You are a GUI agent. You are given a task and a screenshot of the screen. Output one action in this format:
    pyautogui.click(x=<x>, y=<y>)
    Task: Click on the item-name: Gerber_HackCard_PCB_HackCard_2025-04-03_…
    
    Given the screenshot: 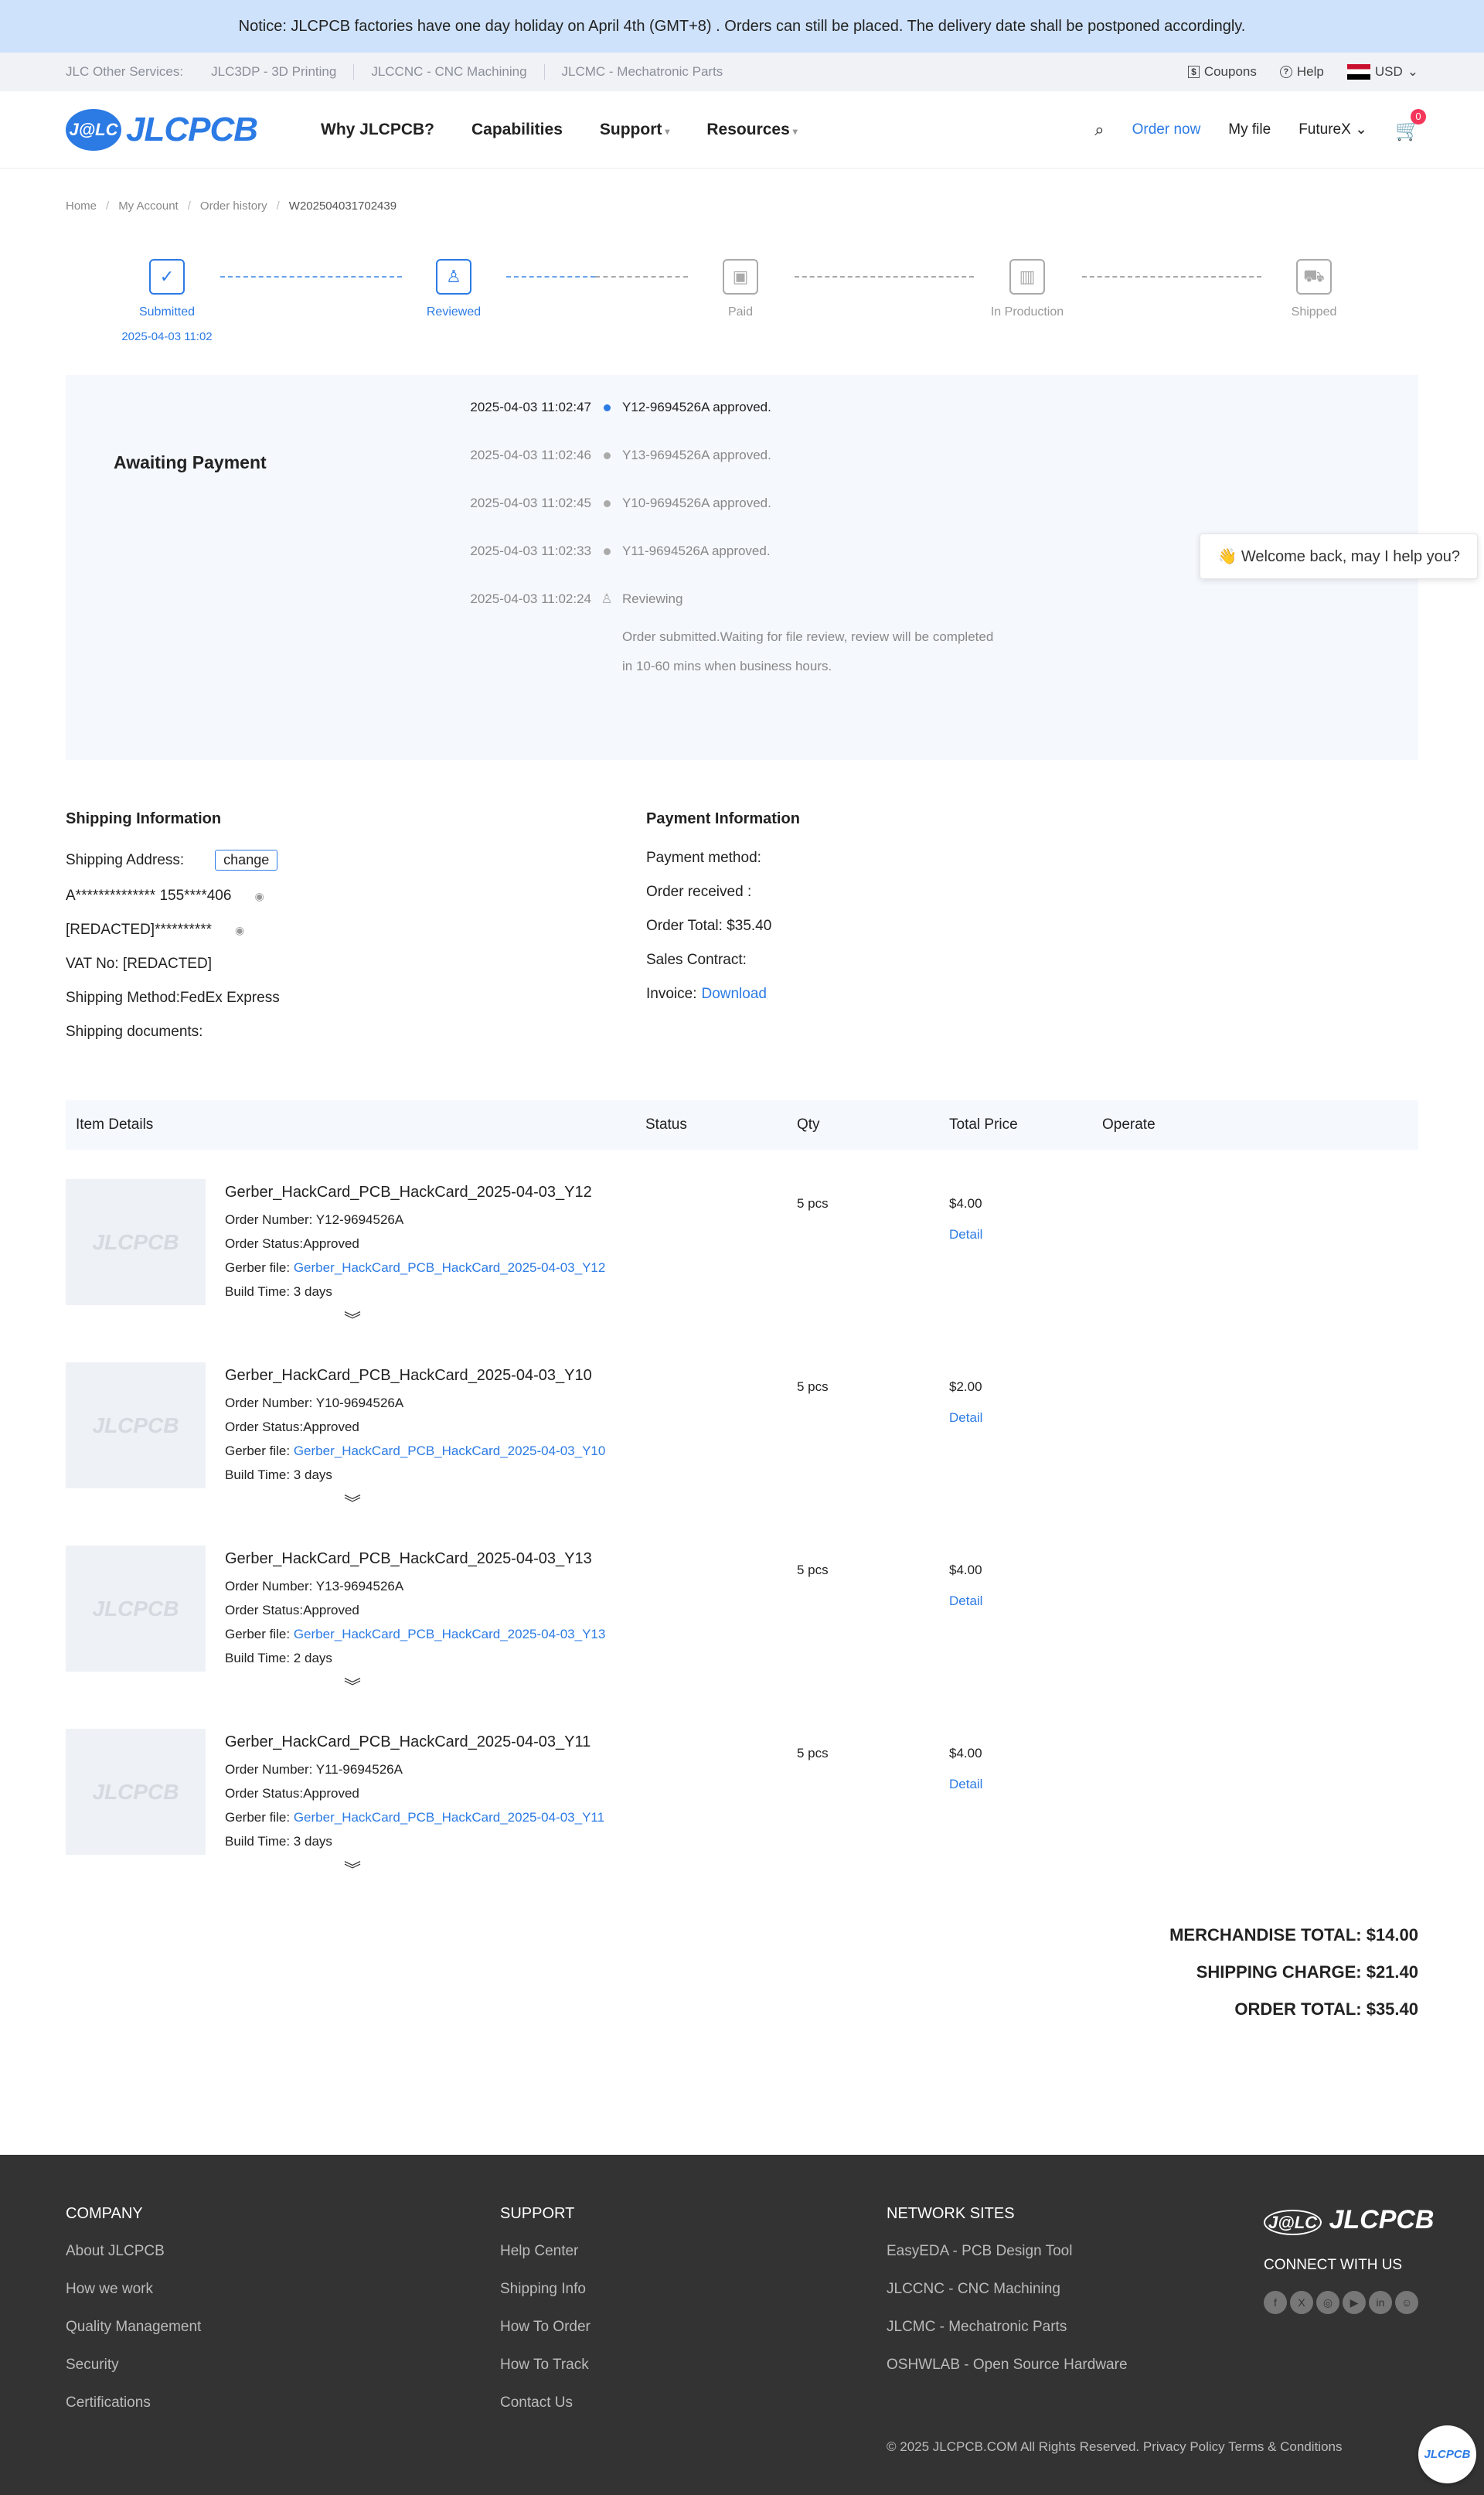 What is the action you would take?
    pyautogui.click(x=408, y=1192)
    